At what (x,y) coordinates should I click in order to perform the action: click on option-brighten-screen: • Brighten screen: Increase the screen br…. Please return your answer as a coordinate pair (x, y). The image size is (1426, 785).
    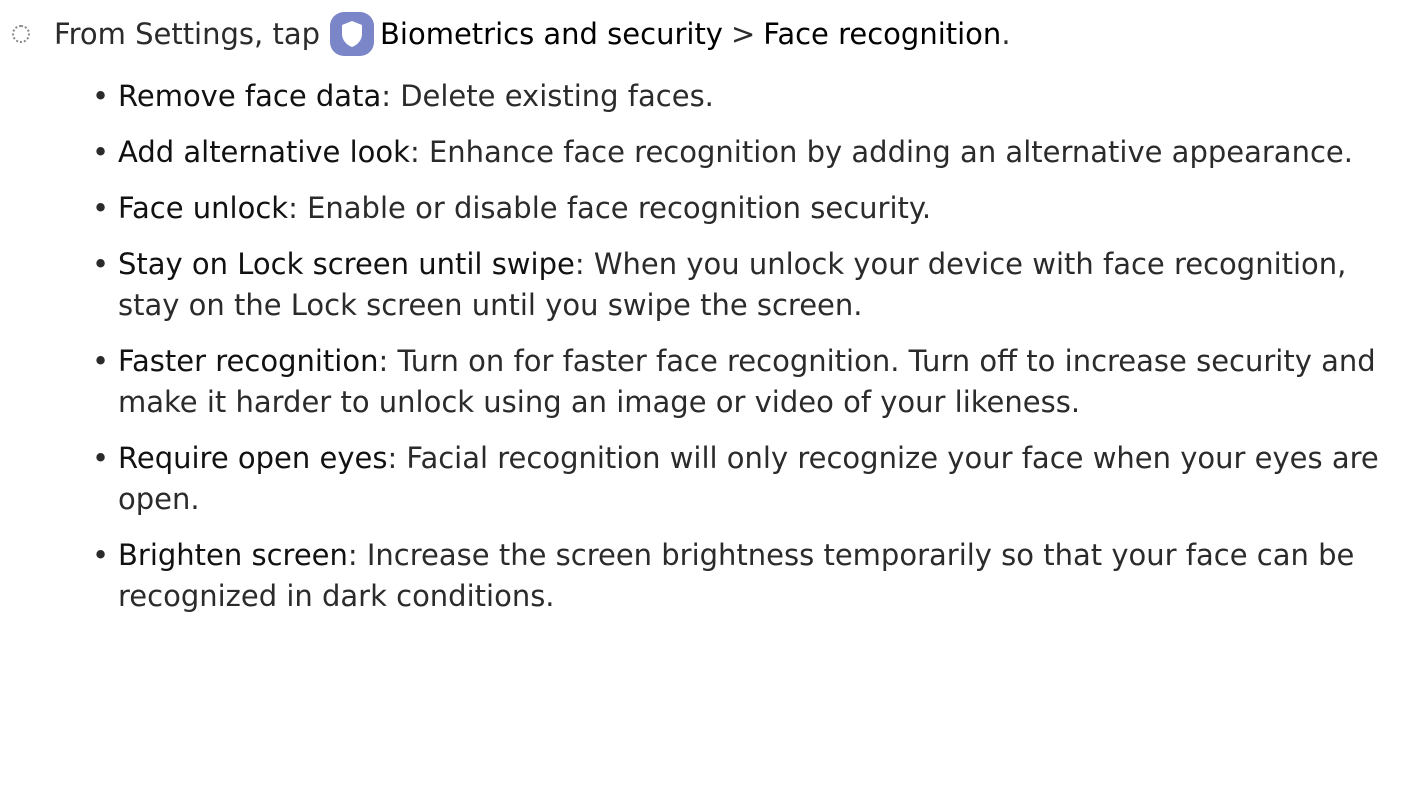
    Looking at the image, I should click on (742, 576).